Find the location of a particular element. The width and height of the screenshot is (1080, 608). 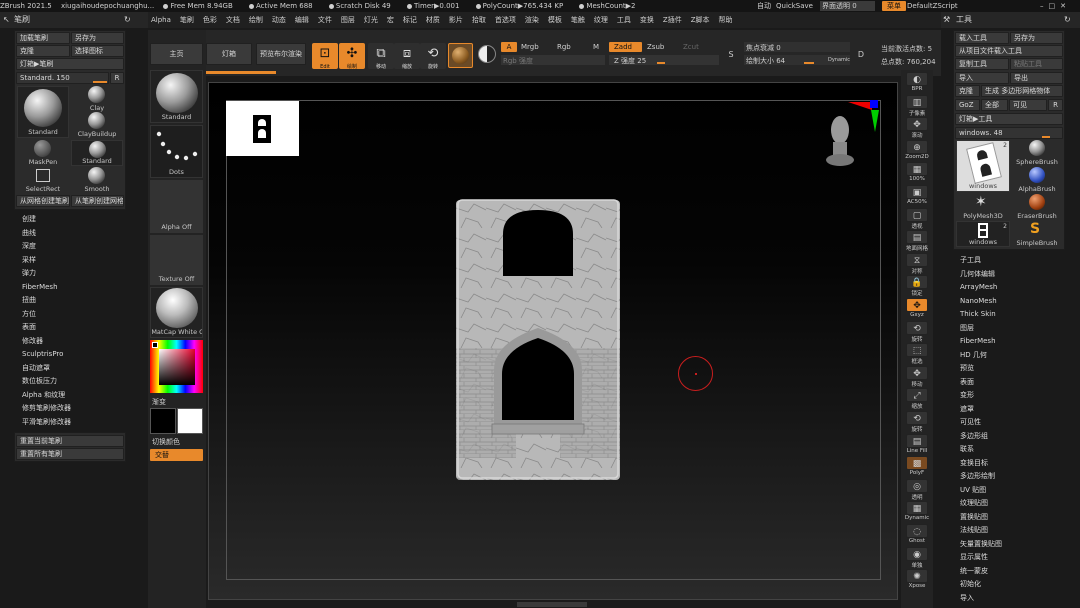

tool-thumb-polymesh3d: ✶ PolyMesh3D is located at coordinates (983, 207).